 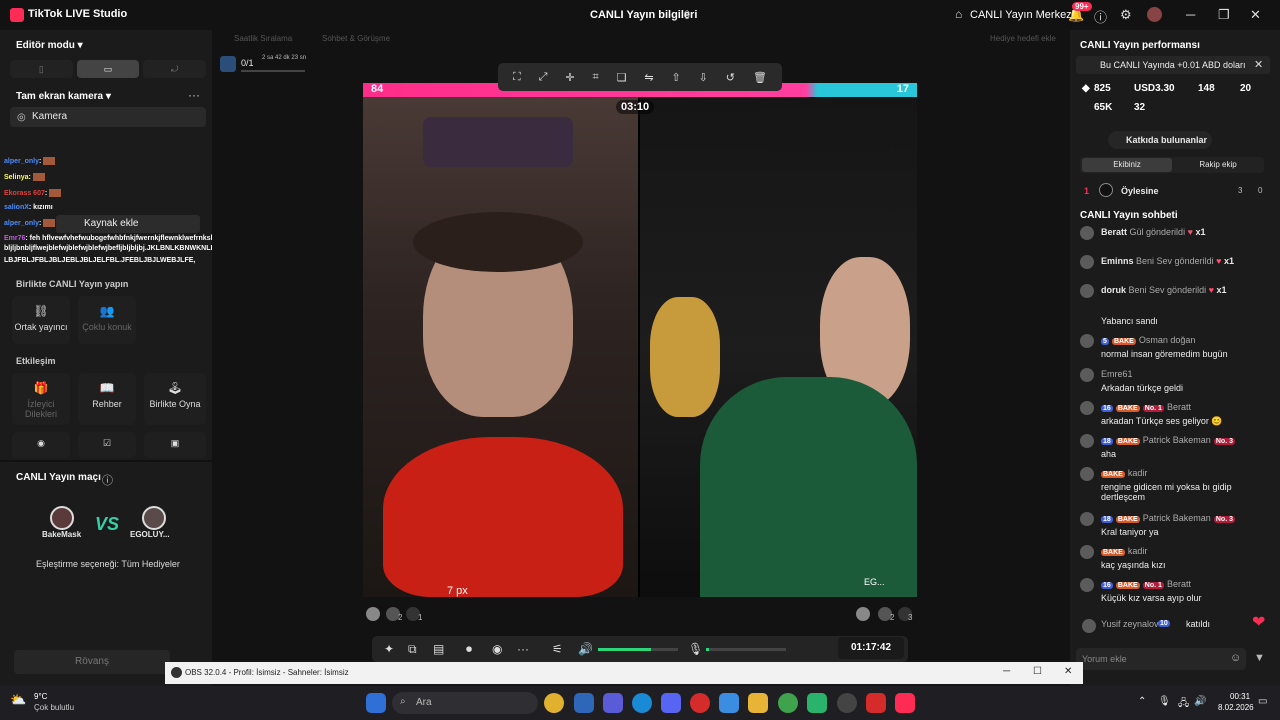 What do you see at coordinates (1200, 701) in the screenshot?
I see `volume-icon: 🔊` at bounding box center [1200, 701].